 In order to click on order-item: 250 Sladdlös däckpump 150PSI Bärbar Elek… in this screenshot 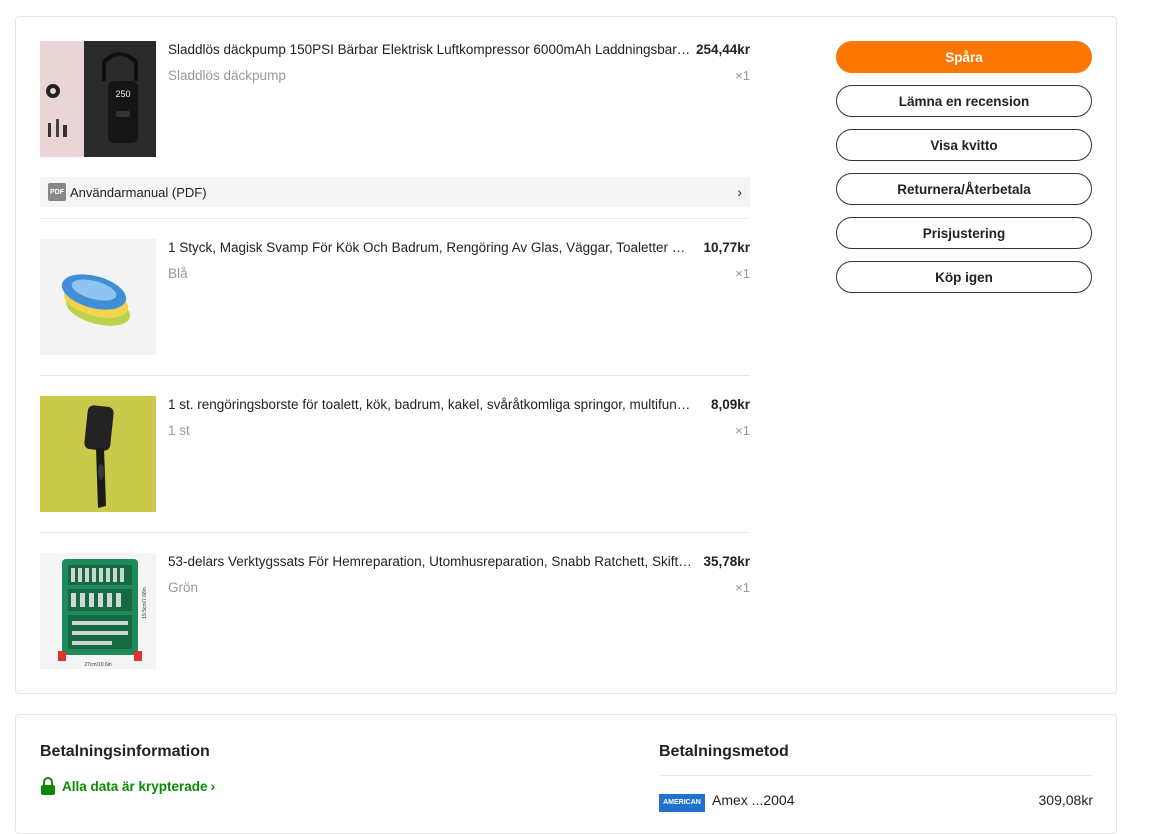, I will do `click(395, 99)`.